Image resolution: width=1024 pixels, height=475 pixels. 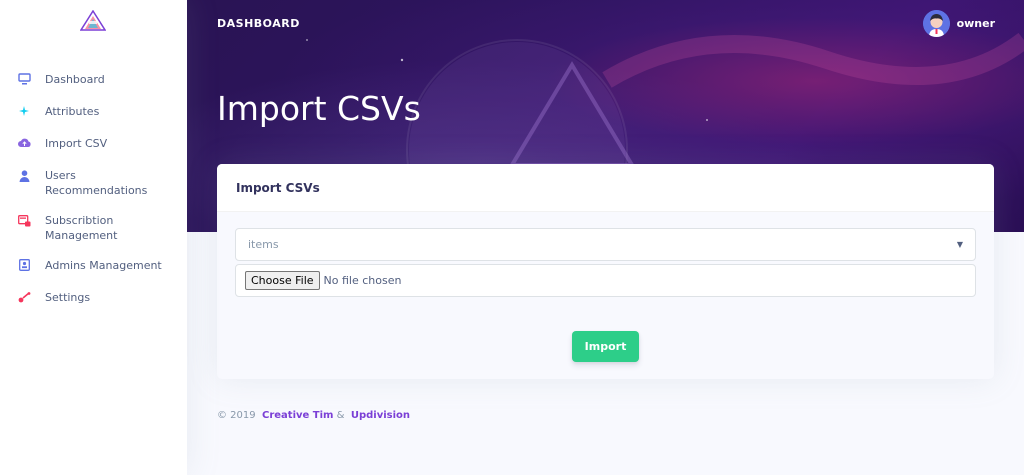 I want to click on import-button: Import, so click(x=605, y=346).